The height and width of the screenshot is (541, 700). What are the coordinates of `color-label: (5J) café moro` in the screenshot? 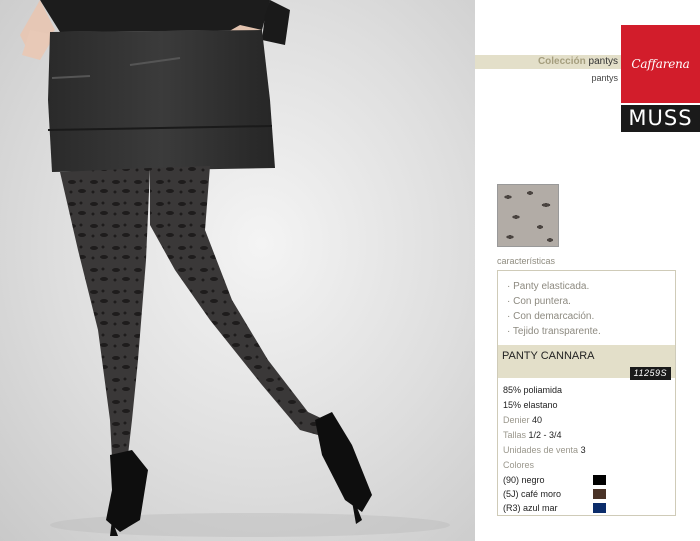 It's located at (532, 494).